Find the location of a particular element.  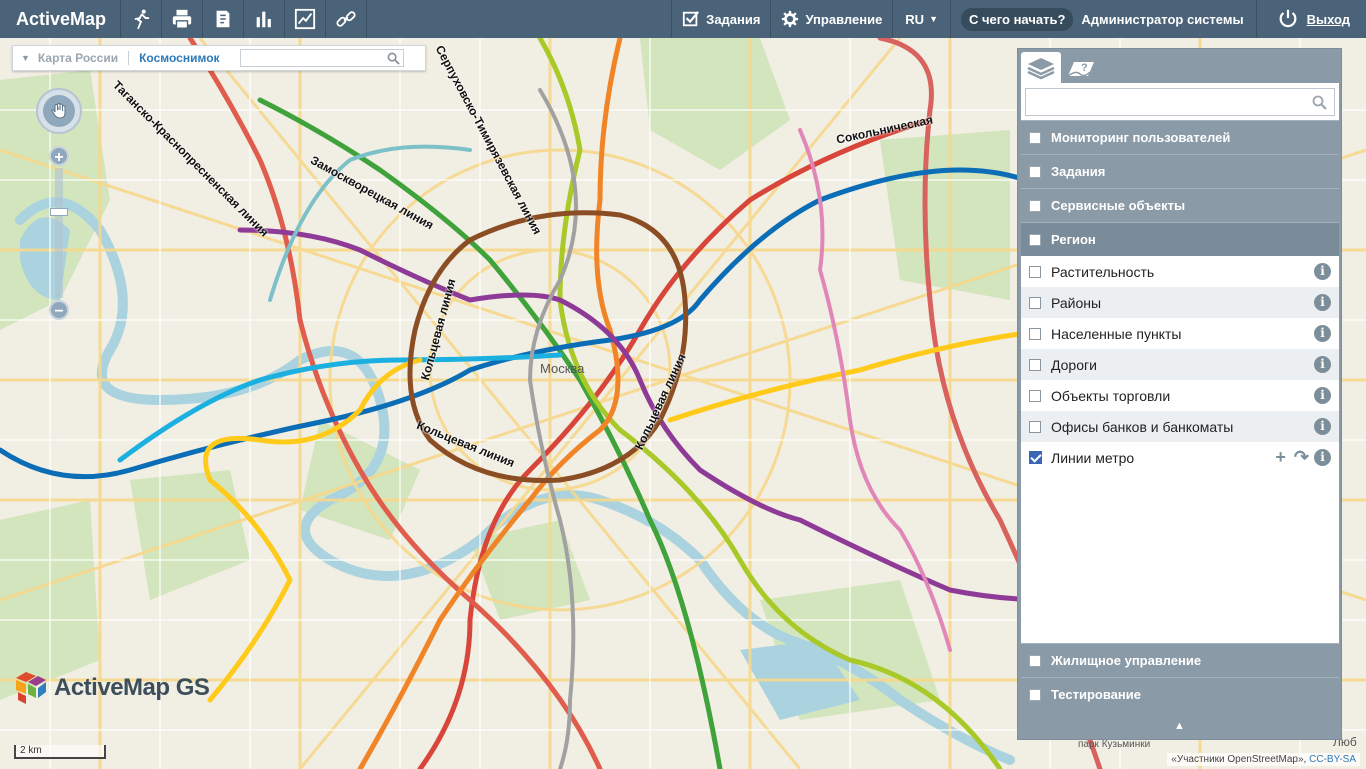

collapse-panel-button: ▲ is located at coordinates (1179, 726).